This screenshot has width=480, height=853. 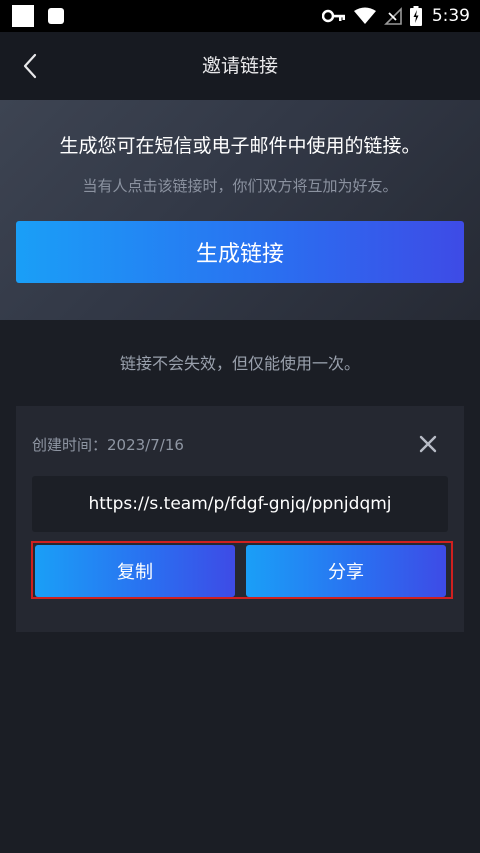 What do you see at coordinates (364, 15) in the screenshot?
I see `wifi-icon` at bounding box center [364, 15].